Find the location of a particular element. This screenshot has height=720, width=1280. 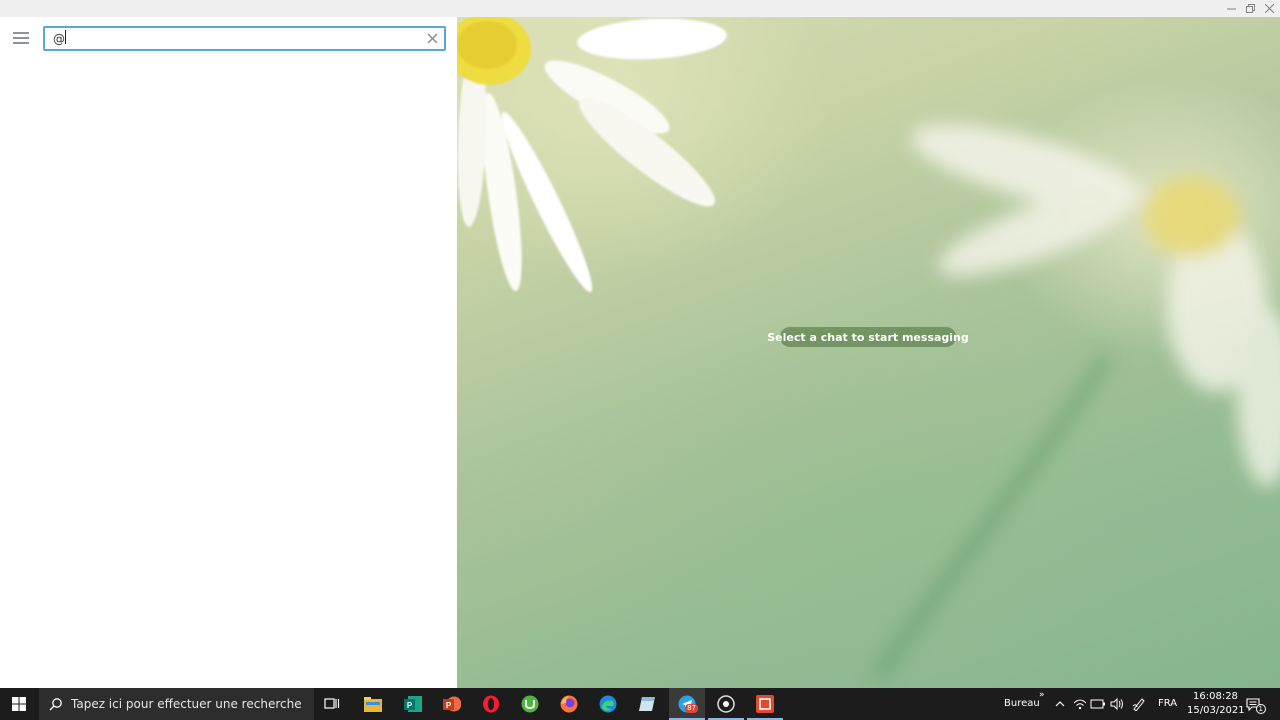

utorrent-icon is located at coordinates (530, 704).